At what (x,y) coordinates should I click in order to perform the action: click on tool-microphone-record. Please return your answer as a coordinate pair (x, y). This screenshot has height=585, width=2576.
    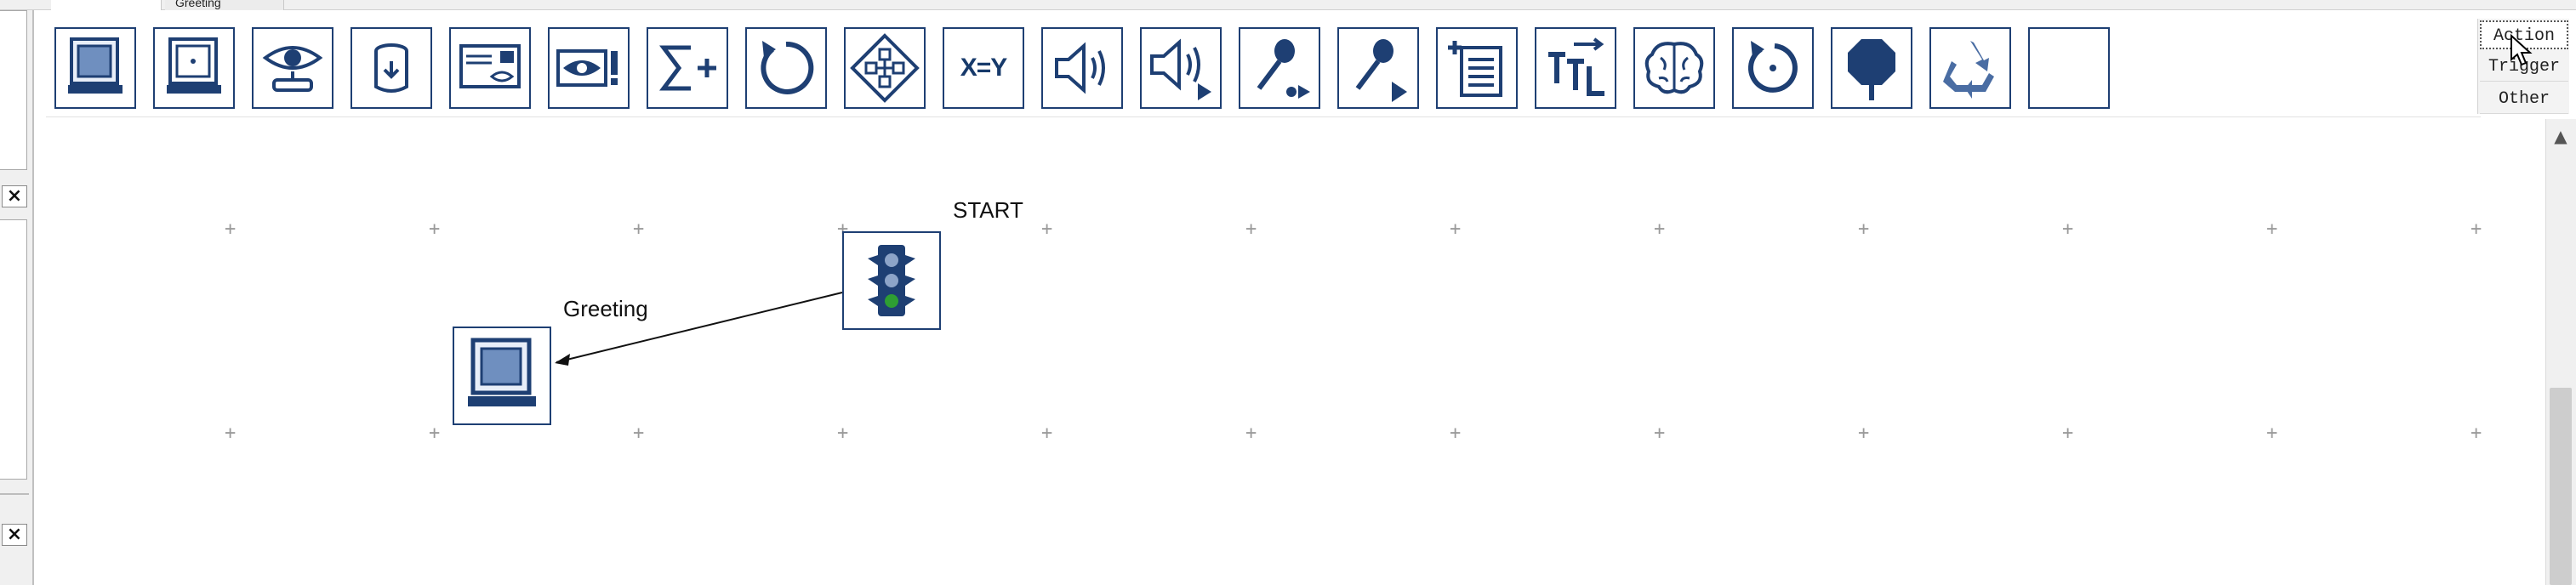
    Looking at the image, I should click on (1280, 68).